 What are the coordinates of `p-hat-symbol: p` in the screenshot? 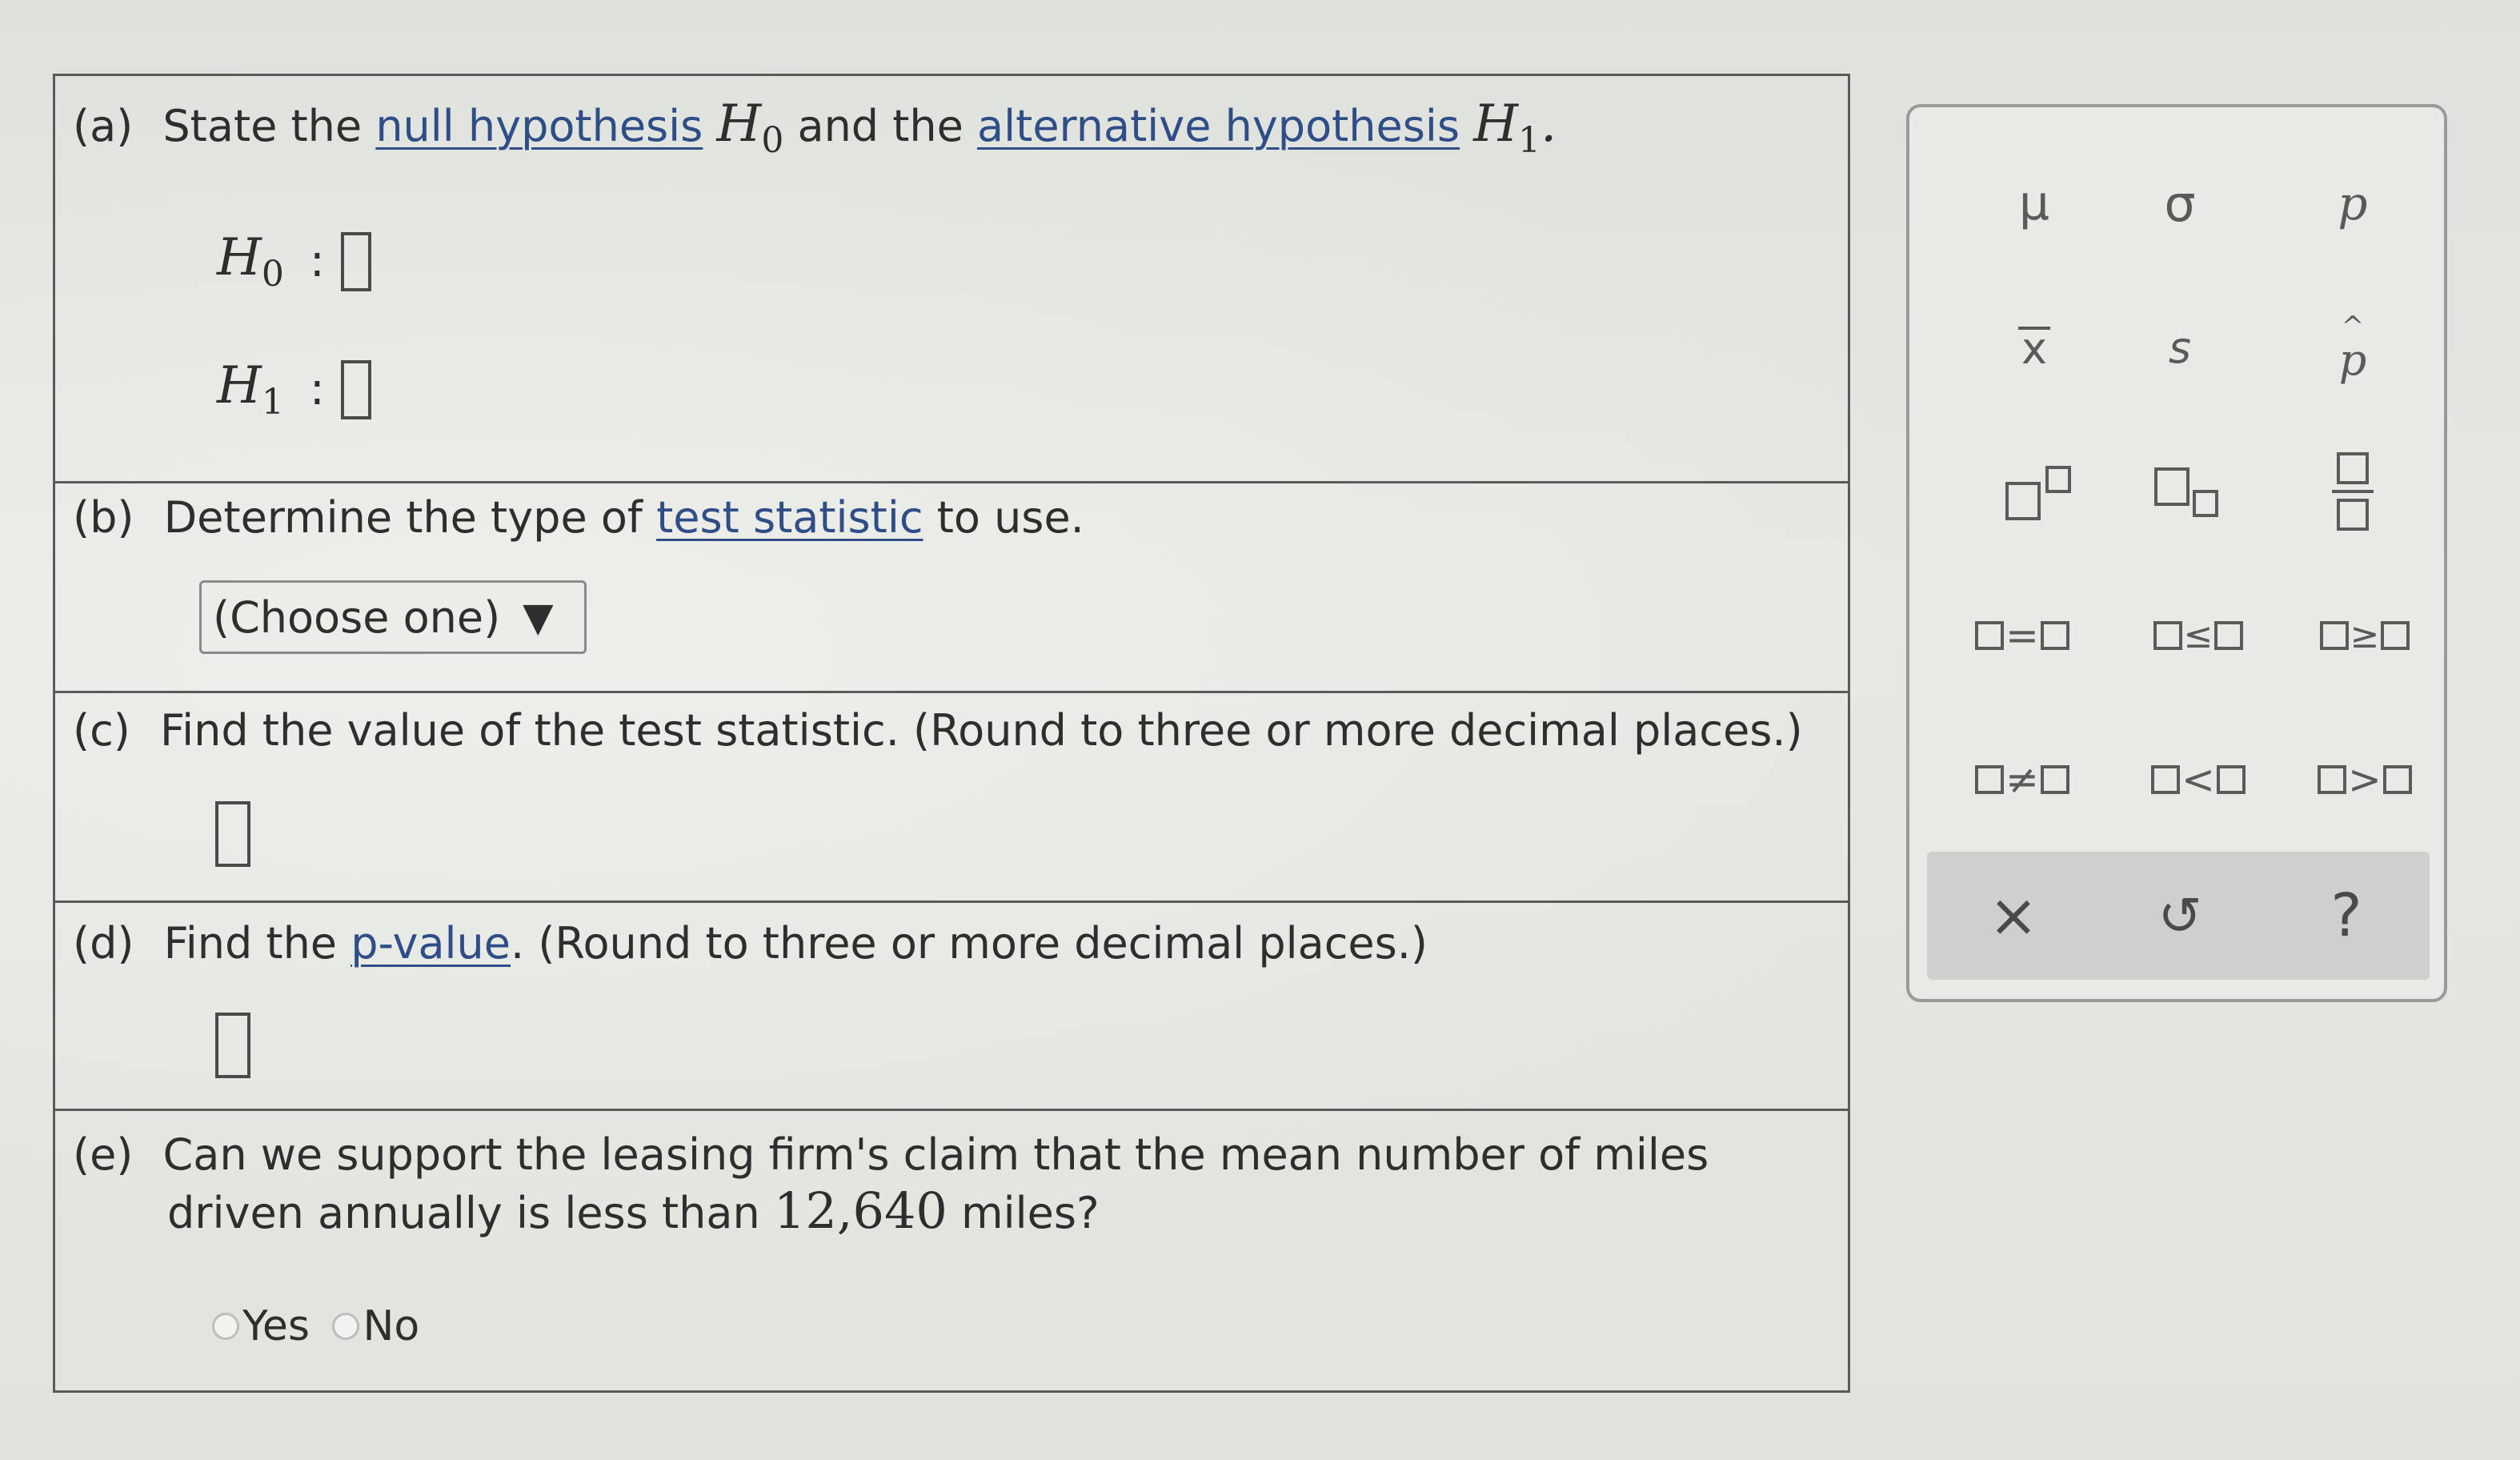 It's located at (2352, 359).